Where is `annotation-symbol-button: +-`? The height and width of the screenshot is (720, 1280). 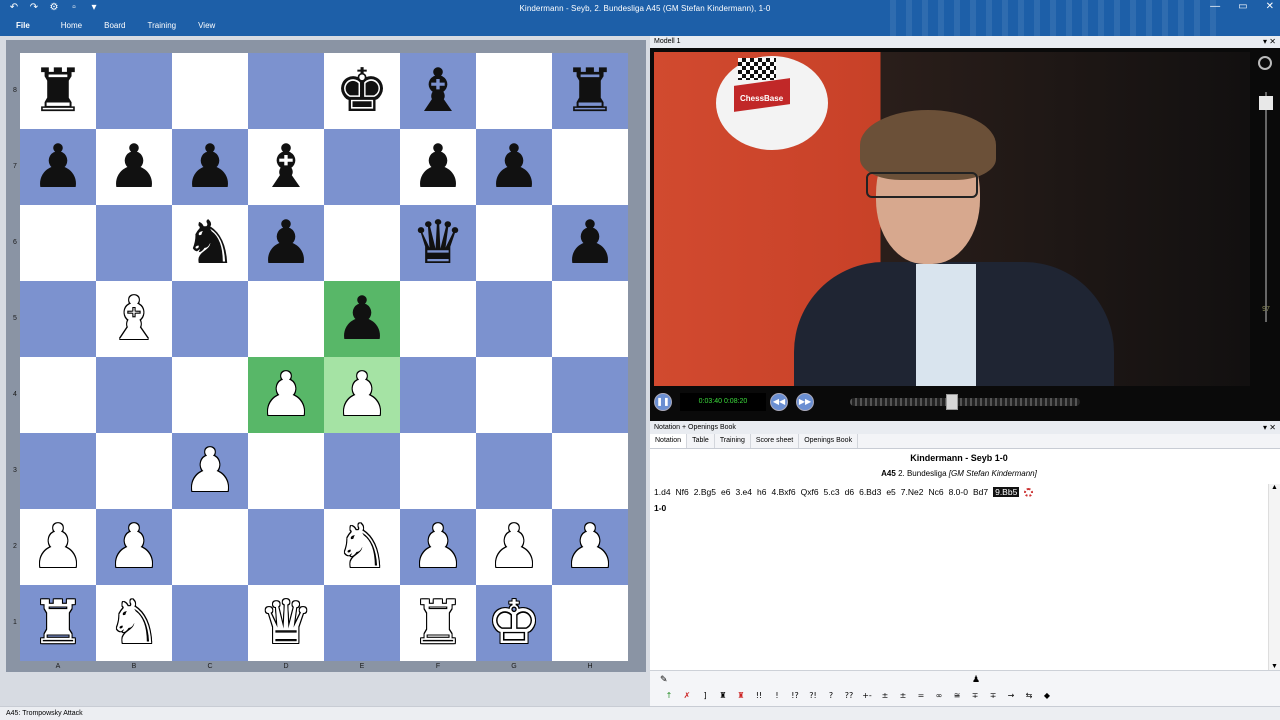 annotation-symbol-button: +- is located at coordinates (867, 695).